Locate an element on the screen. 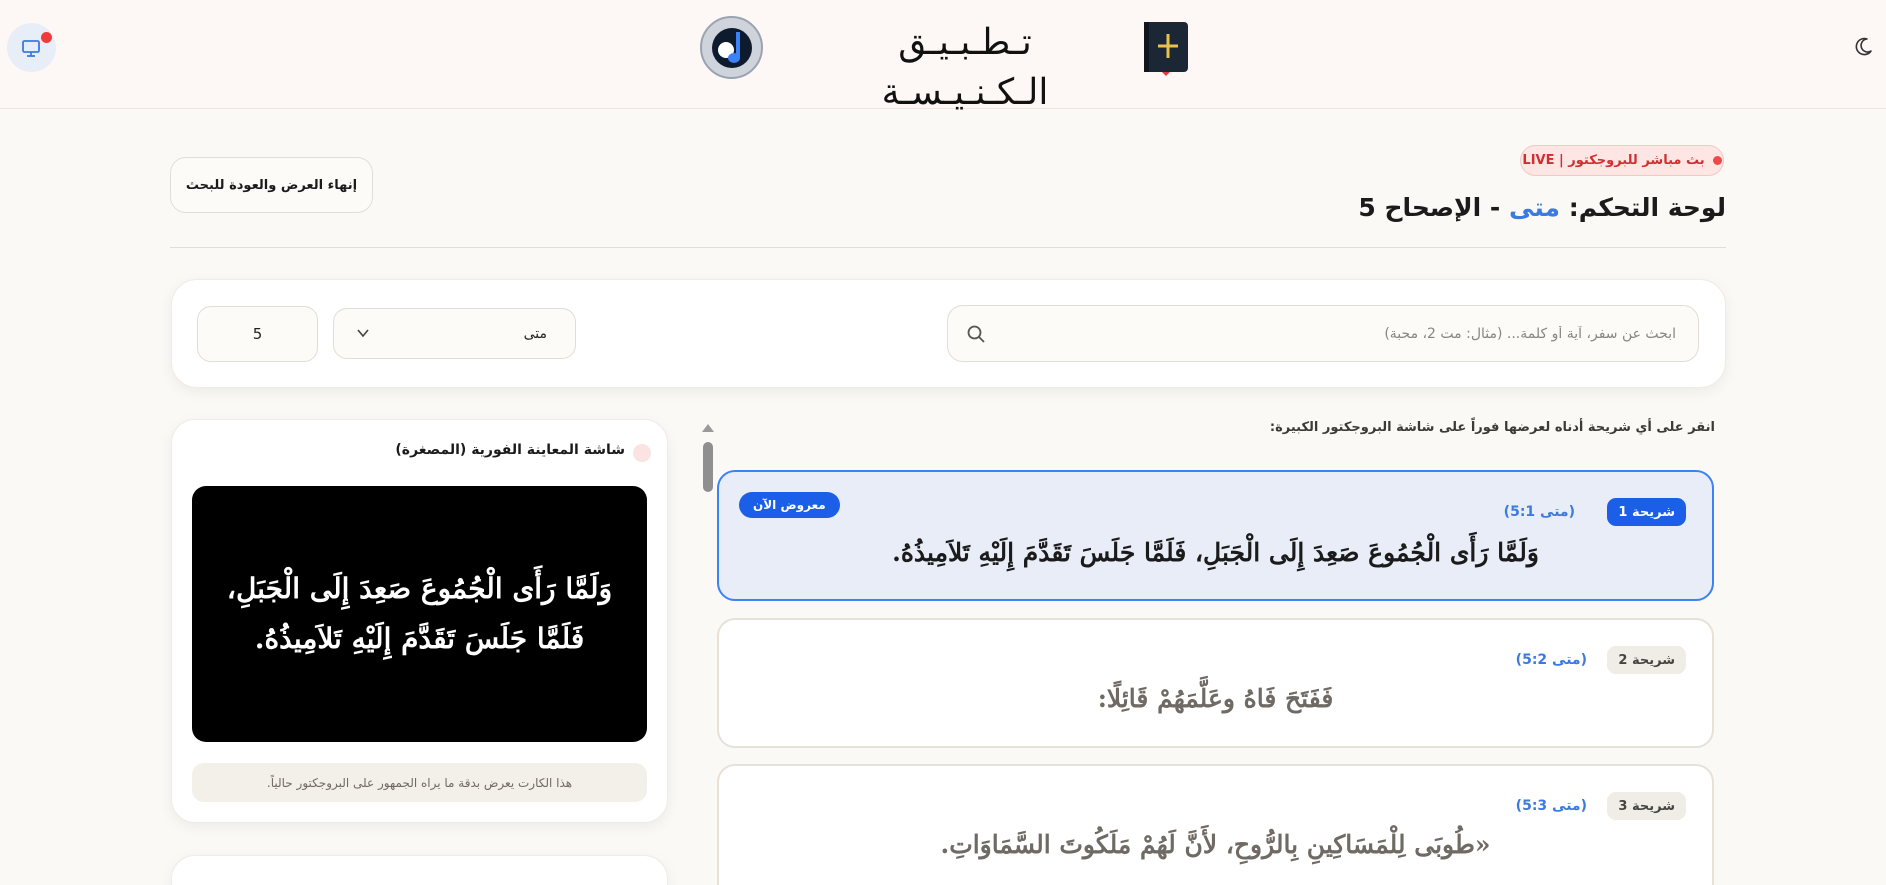 The width and height of the screenshot is (1886, 885). live-dot is located at coordinates (1717, 160).